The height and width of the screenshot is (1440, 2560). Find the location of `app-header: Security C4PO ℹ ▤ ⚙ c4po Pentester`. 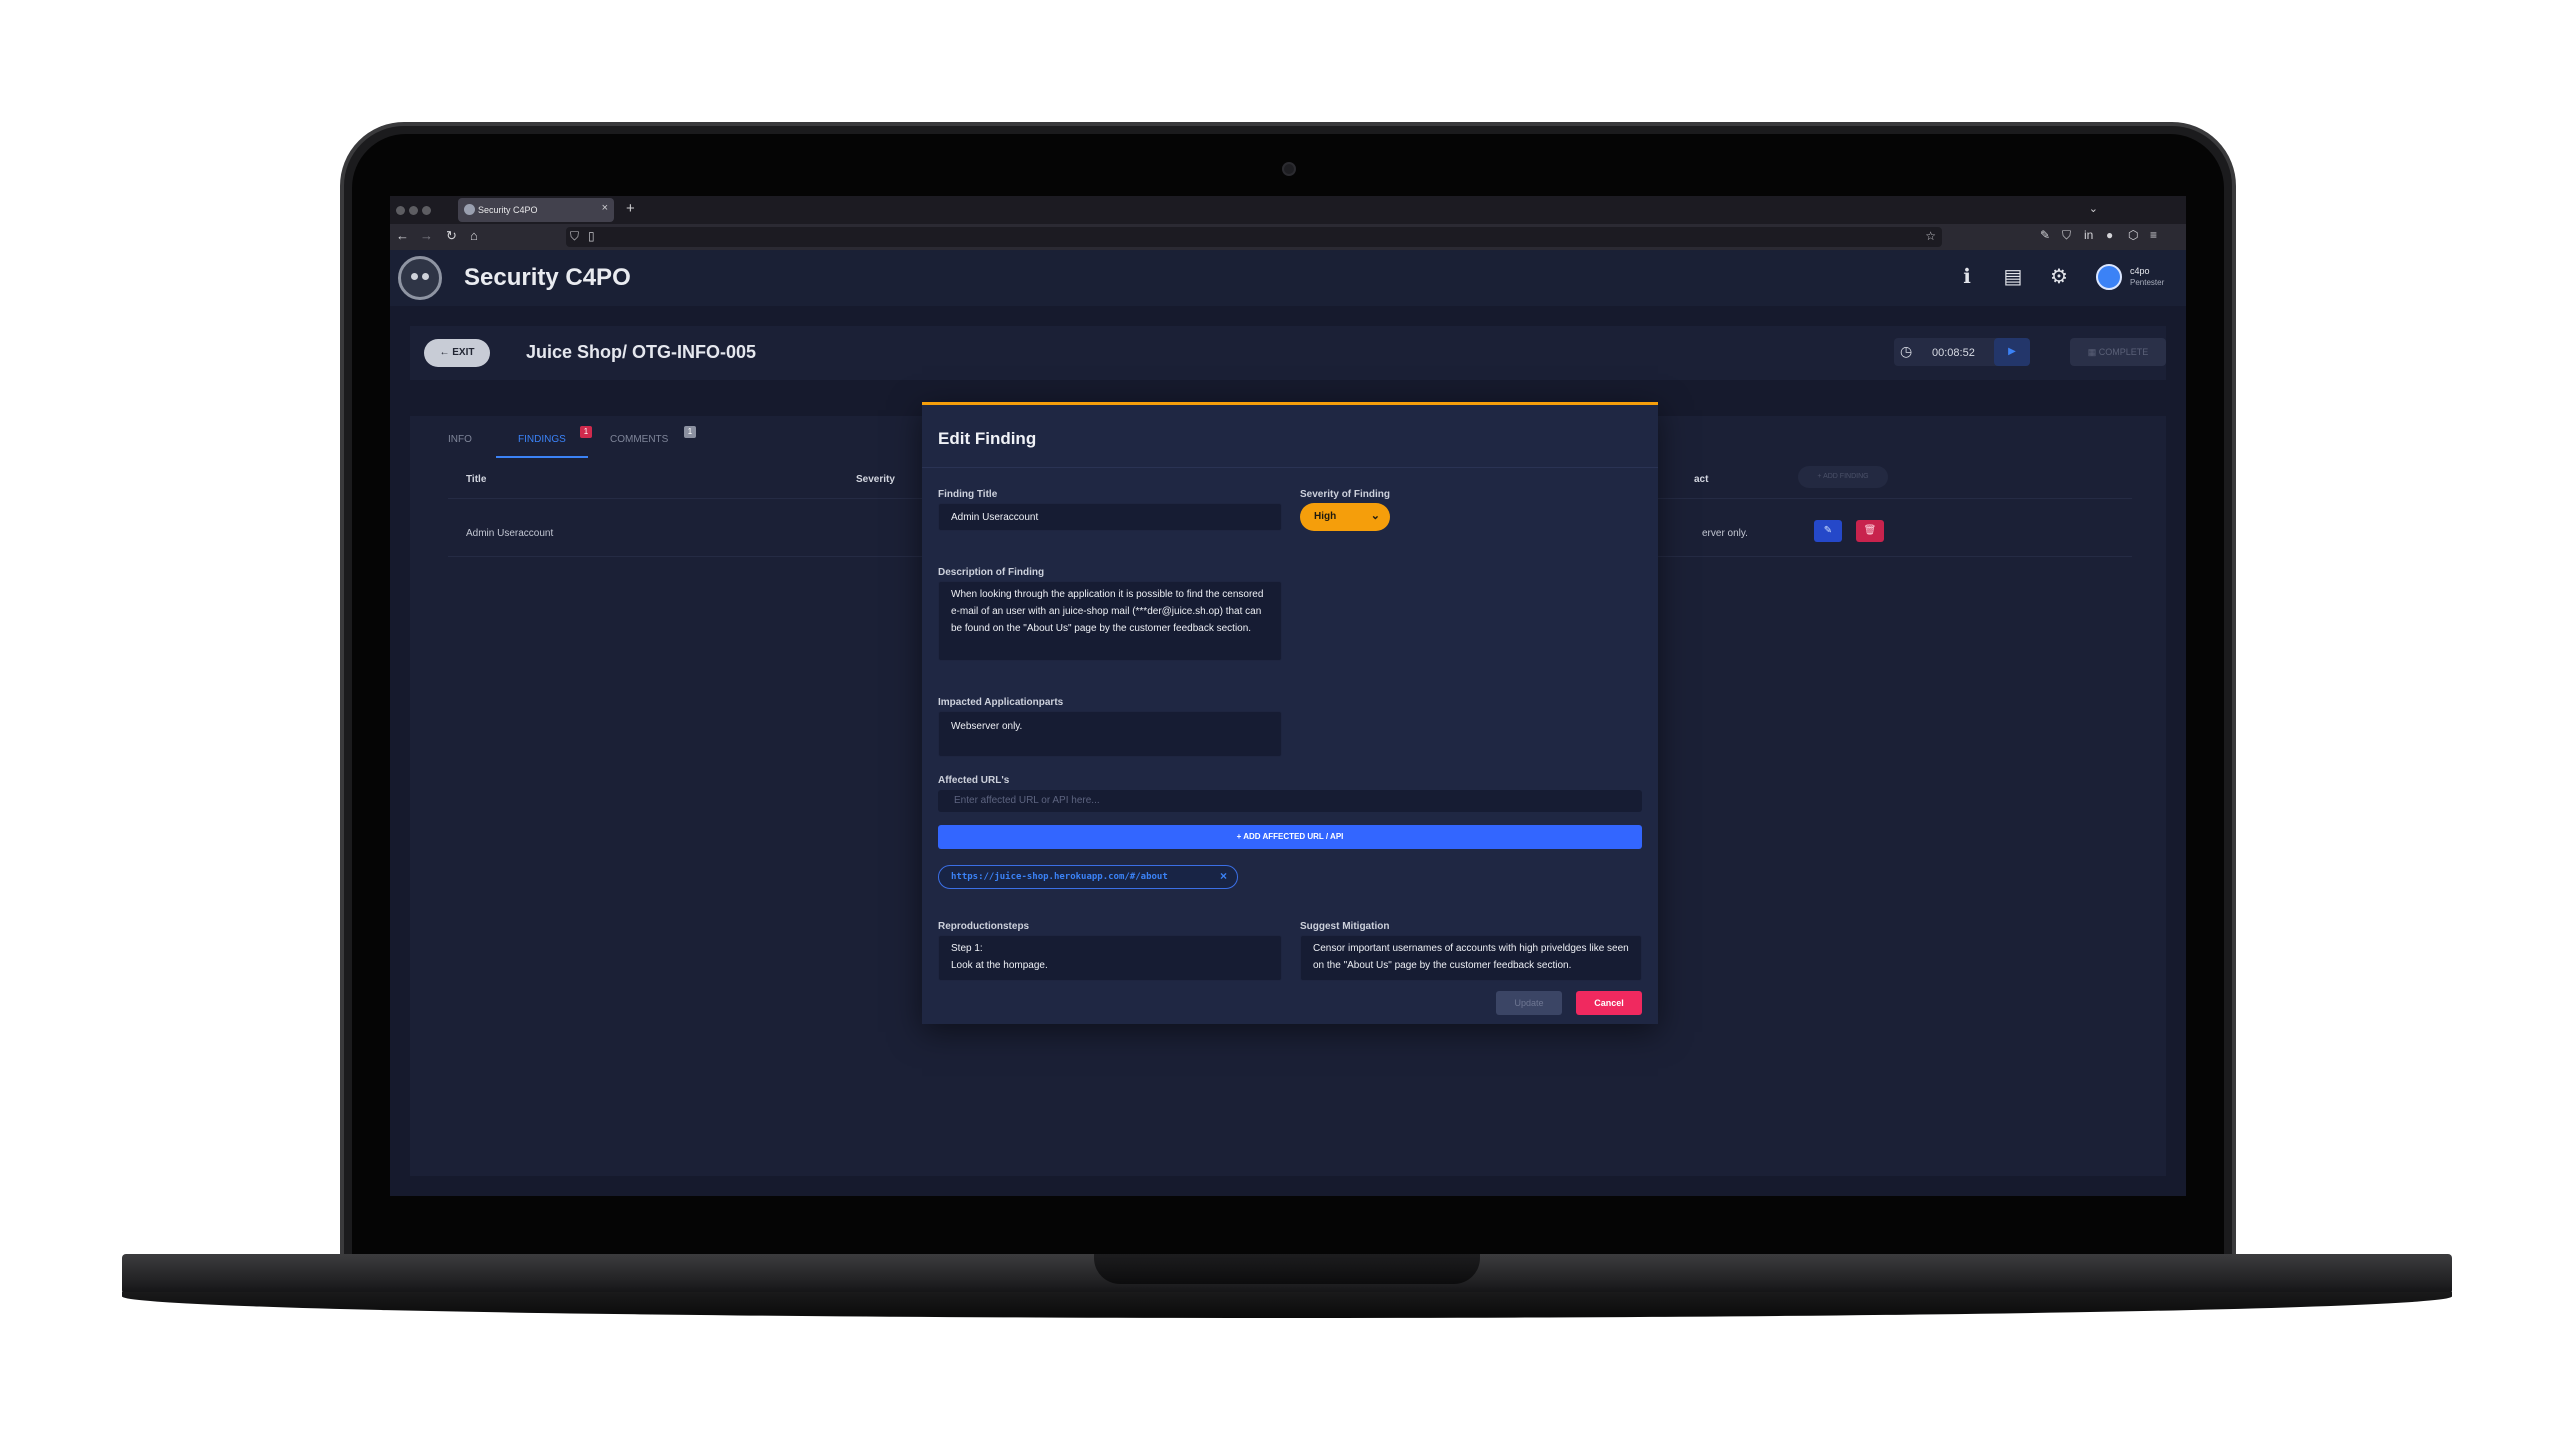

app-header: Security C4PO ℹ ▤ ⚙ c4po Pentester is located at coordinates (1288, 278).